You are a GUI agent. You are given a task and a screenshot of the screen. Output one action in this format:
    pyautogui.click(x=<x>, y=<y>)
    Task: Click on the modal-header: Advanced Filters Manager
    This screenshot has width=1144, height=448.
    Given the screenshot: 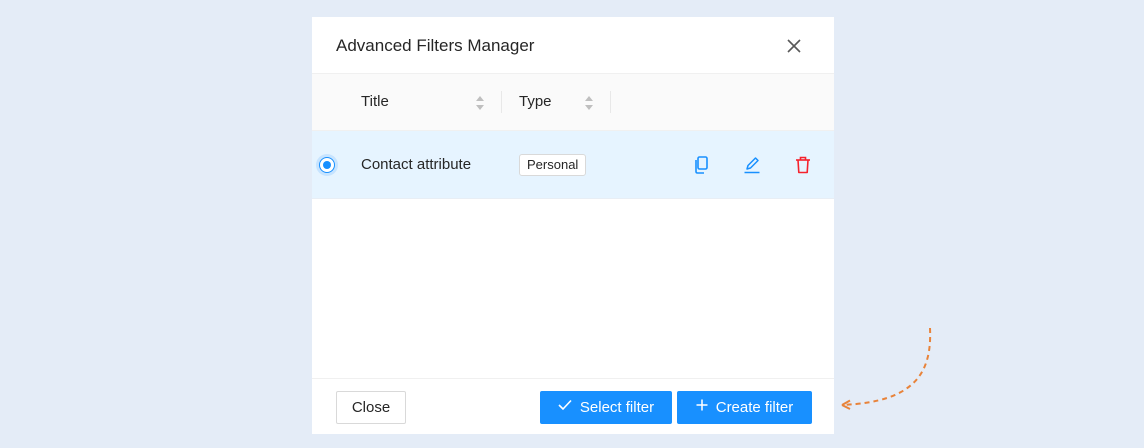 What is the action you would take?
    pyautogui.click(x=573, y=45)
    